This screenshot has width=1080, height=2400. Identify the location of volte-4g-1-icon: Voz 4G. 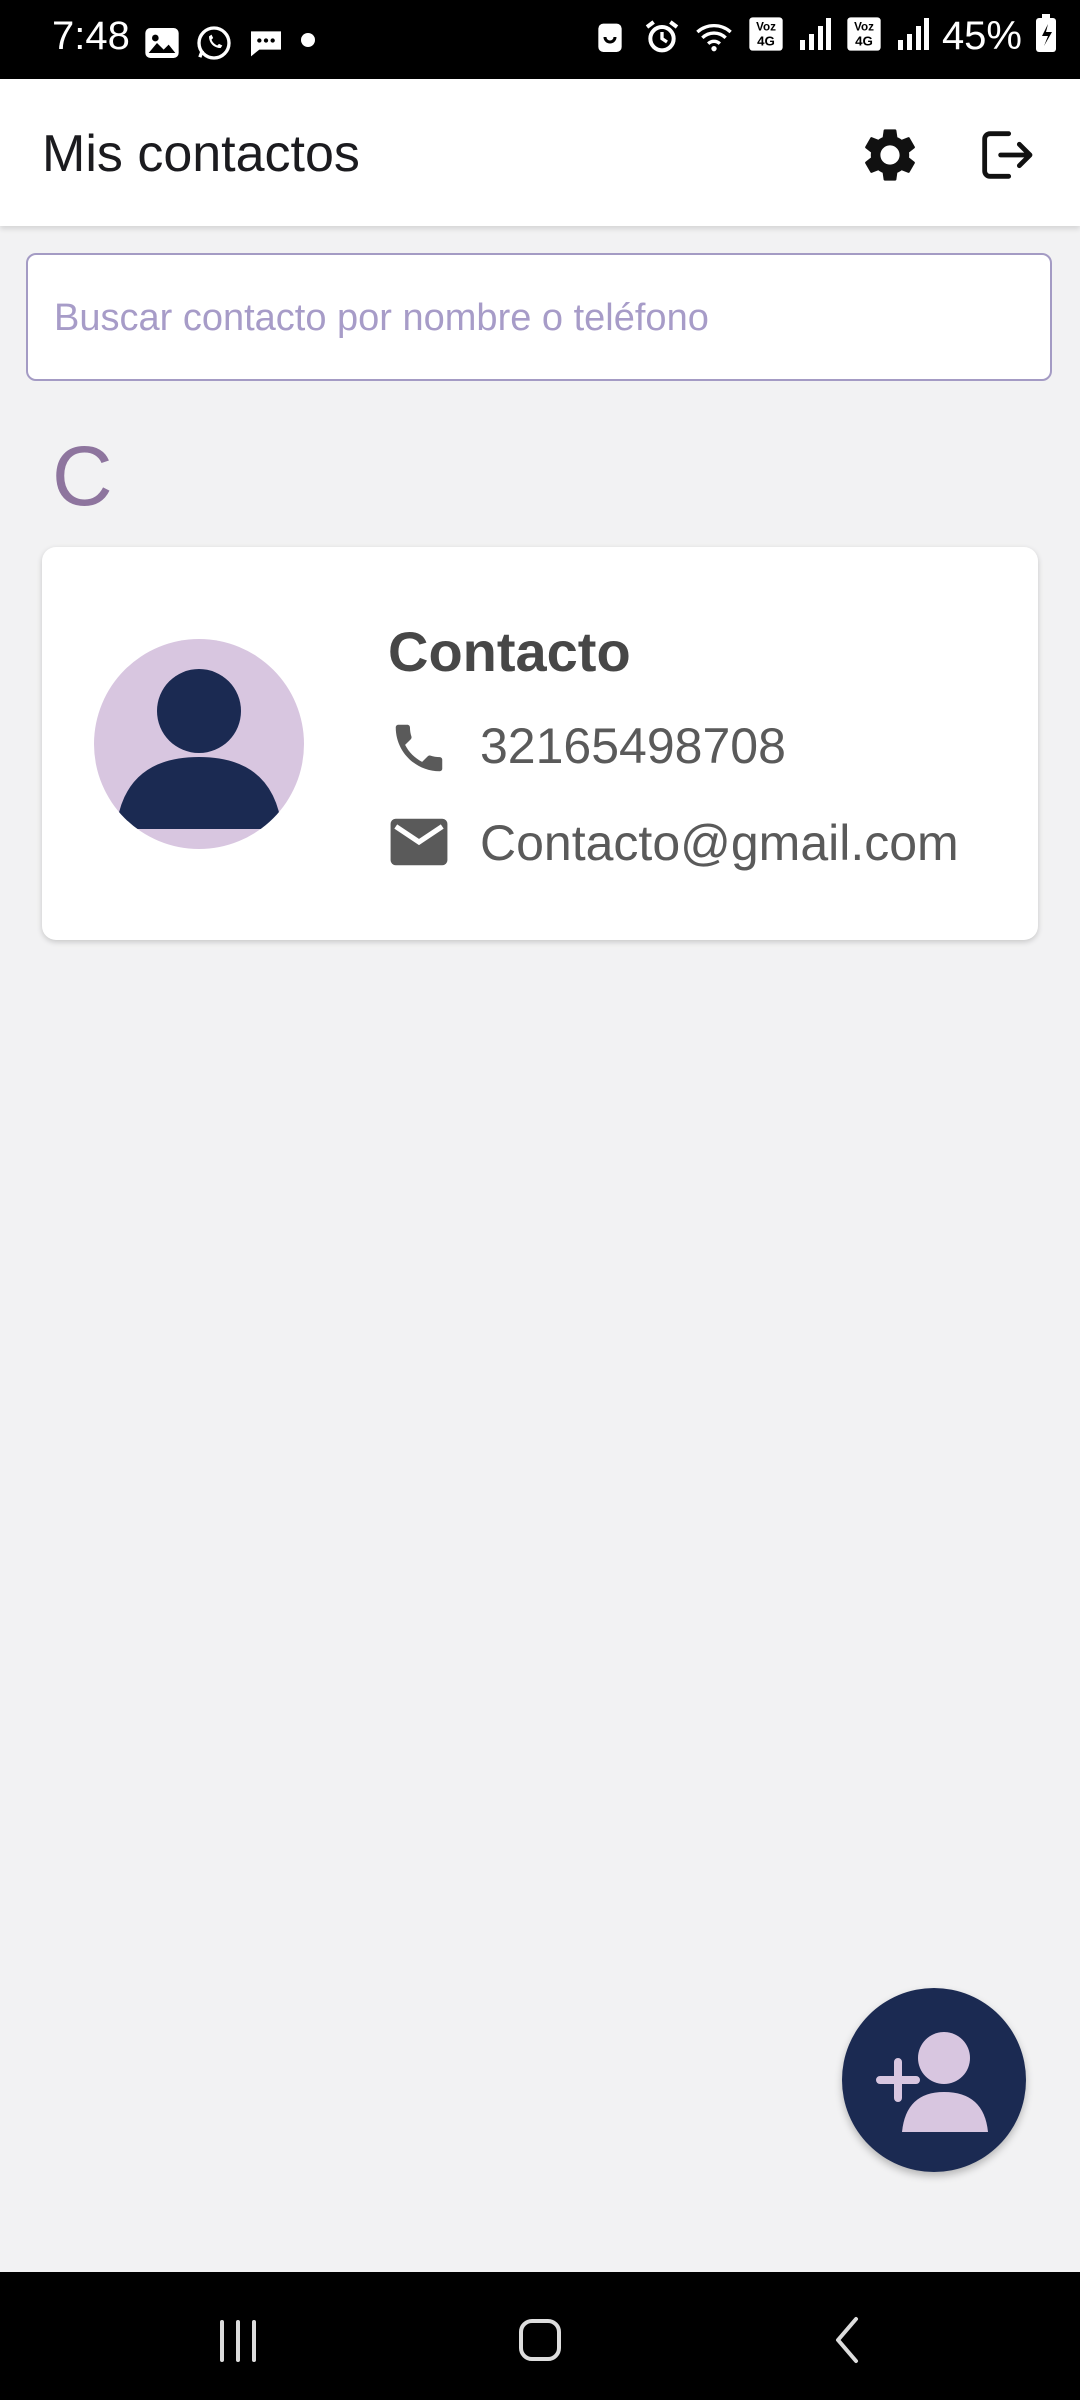
(766, 36).